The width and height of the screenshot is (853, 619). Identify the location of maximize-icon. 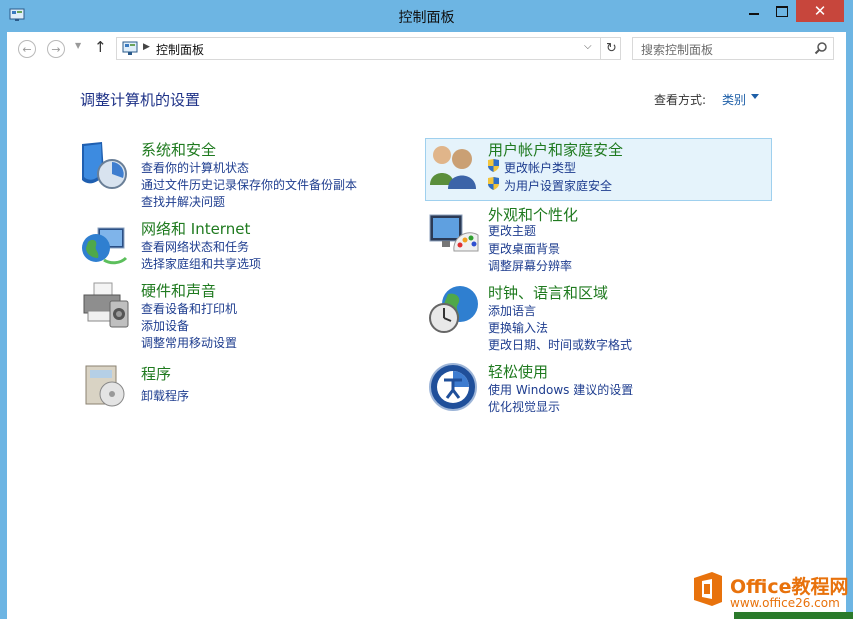
(782, 11).